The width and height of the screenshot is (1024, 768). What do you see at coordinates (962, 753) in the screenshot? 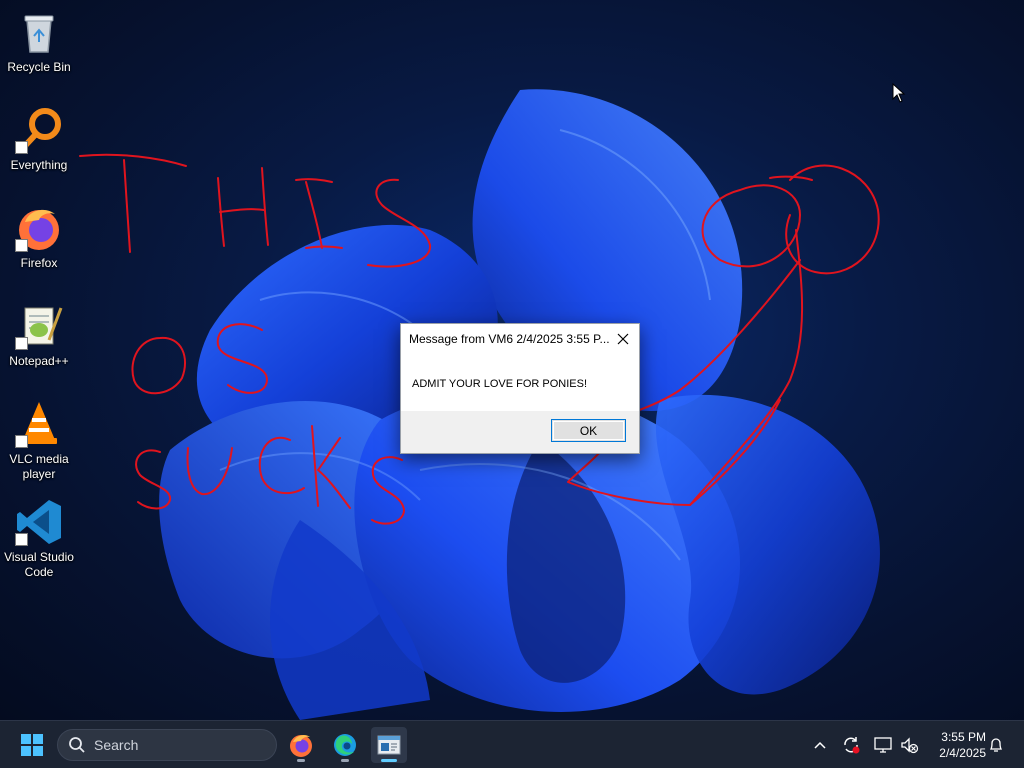
I see `clock-date: 2/4/2025` at bounding box center [962, 753].